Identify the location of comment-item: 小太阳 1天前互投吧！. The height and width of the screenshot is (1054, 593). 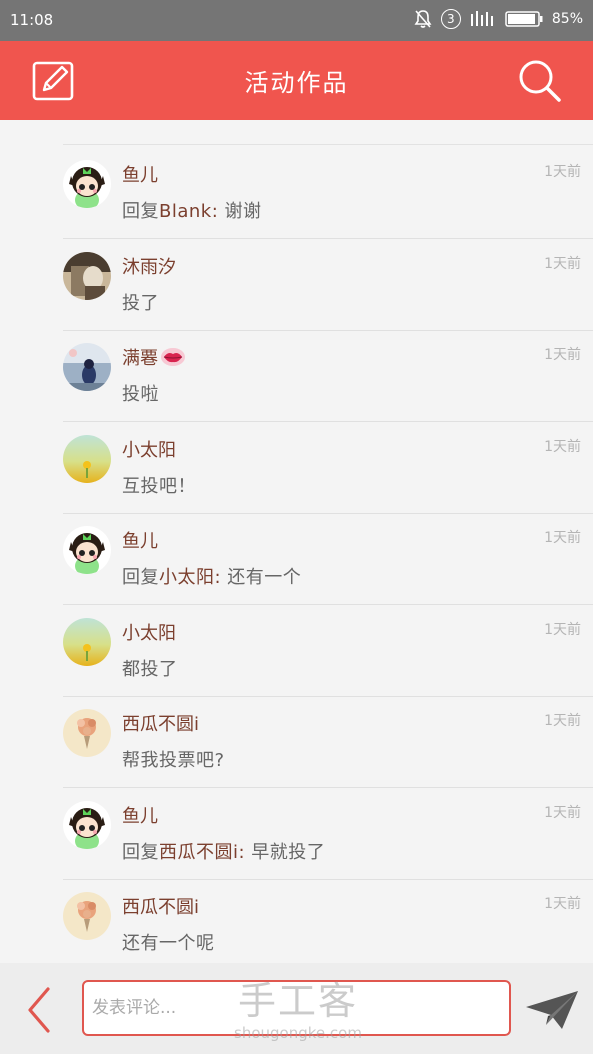
(296, 468).